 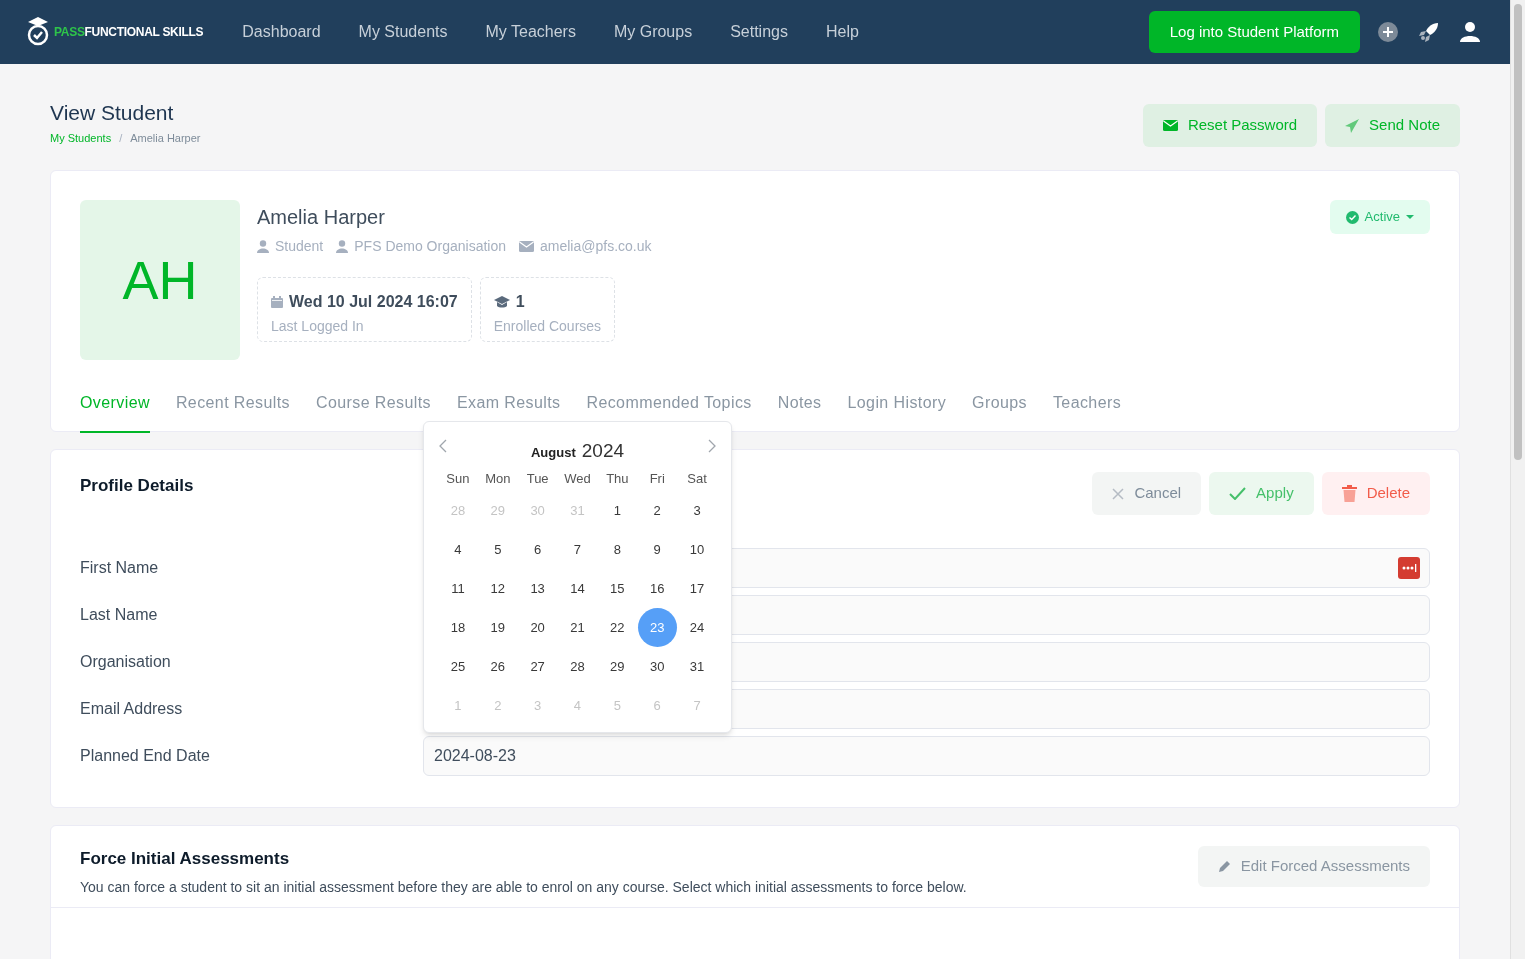 What do you see at coordinates (1410, 217) in the screenshot?
I see `caret-icon` at bounding box center [1410, 217].